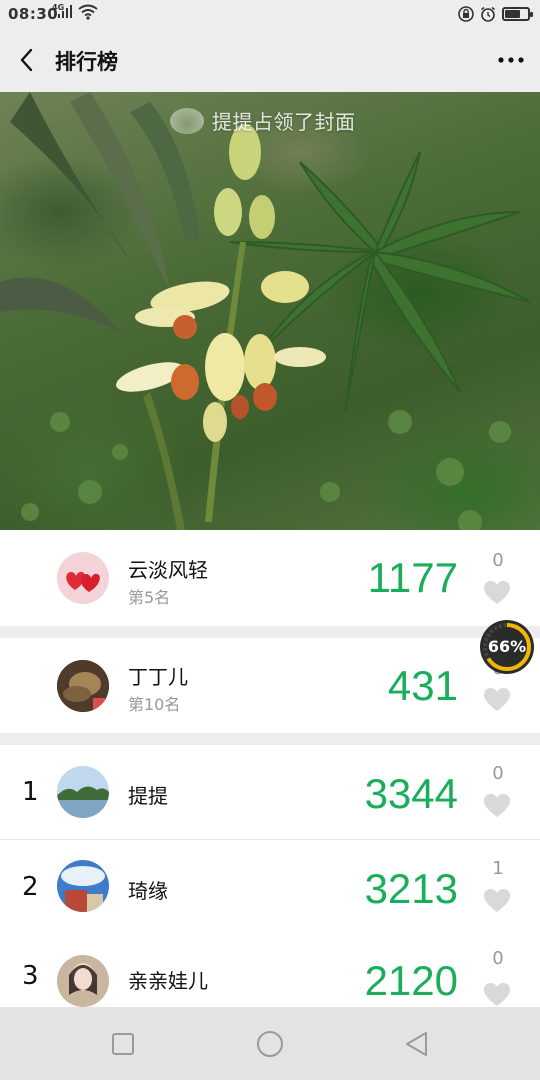 Image resolution: width=540 pixels, height=1080 pixels. Describe the element at coordinates (412, 577) in the screenshot. I see `my-steps: 1177` at that location.